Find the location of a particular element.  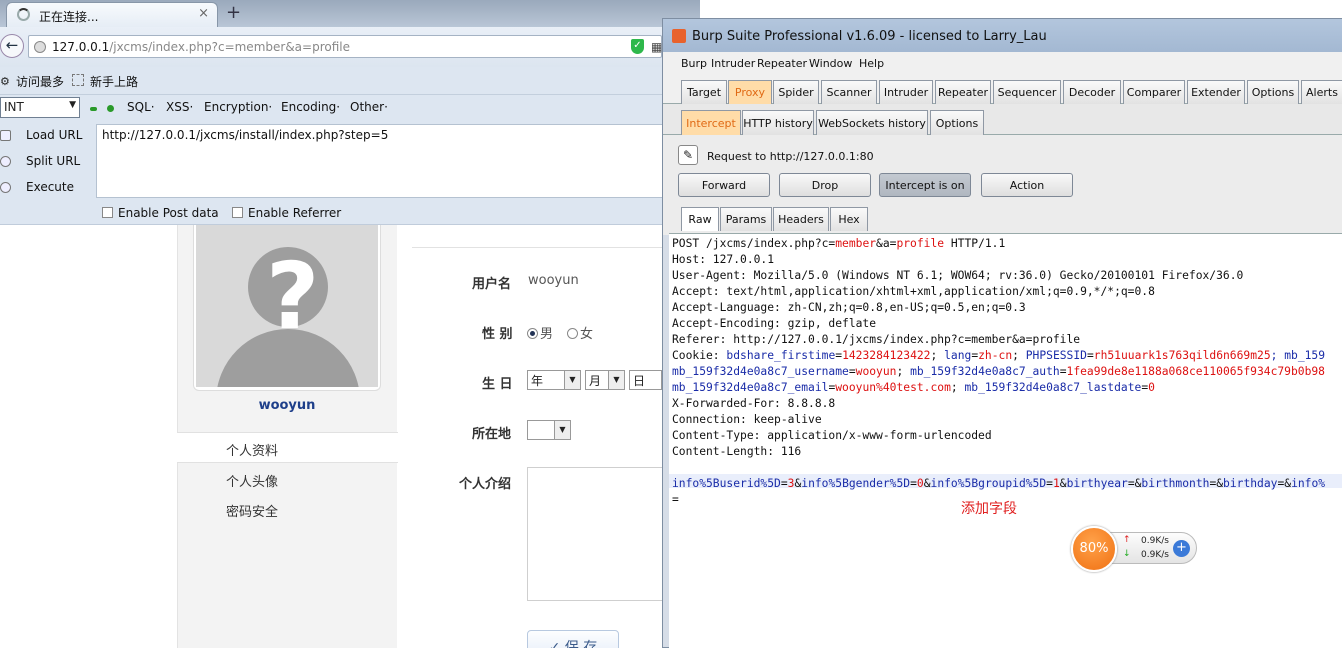

birth-month-select: 月 ▼ is located at coordinates (605, 380).